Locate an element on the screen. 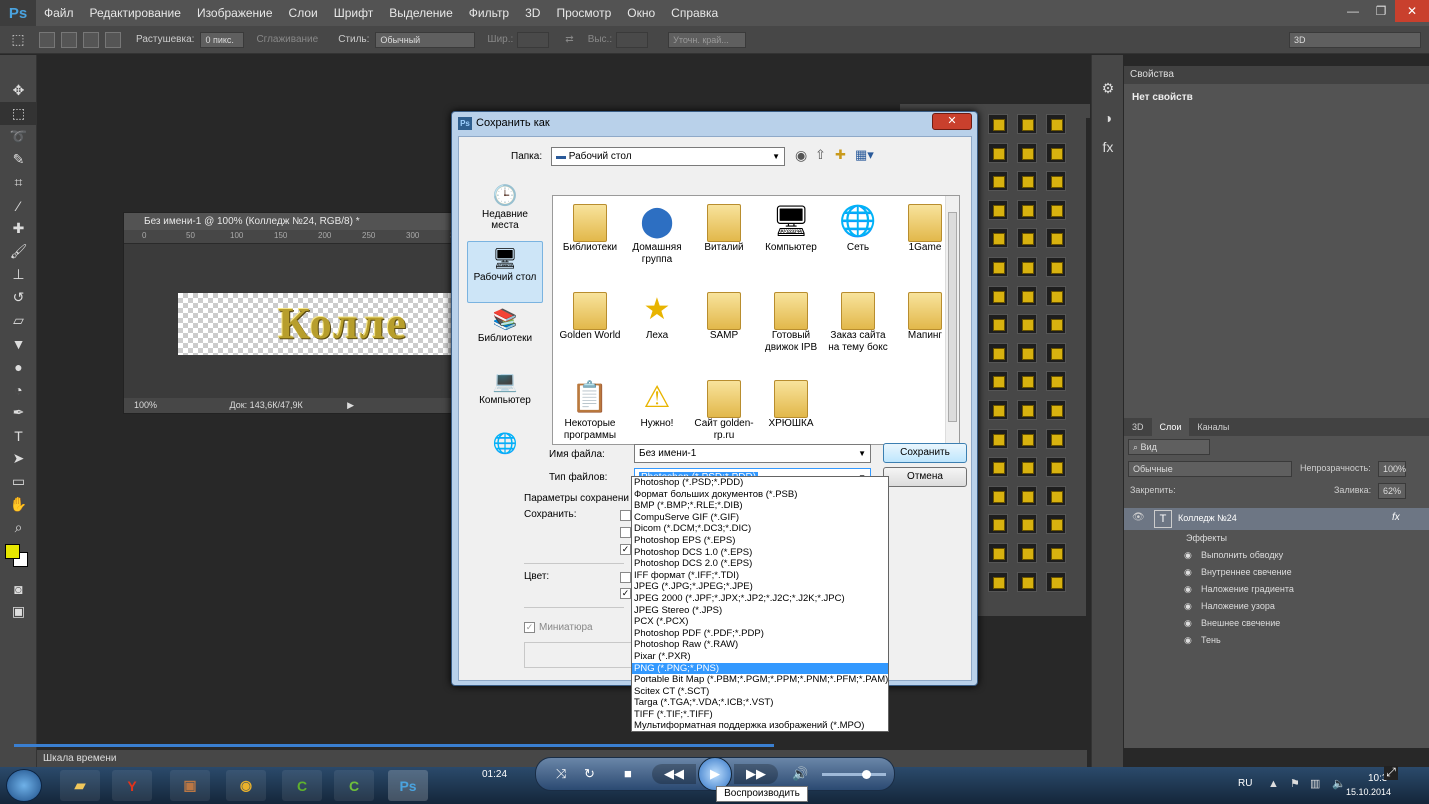 This screenshot has height=804, width=1429. filetype-option: PNG (*.PNG;*.PNS) is located at coordinates (760, 668).